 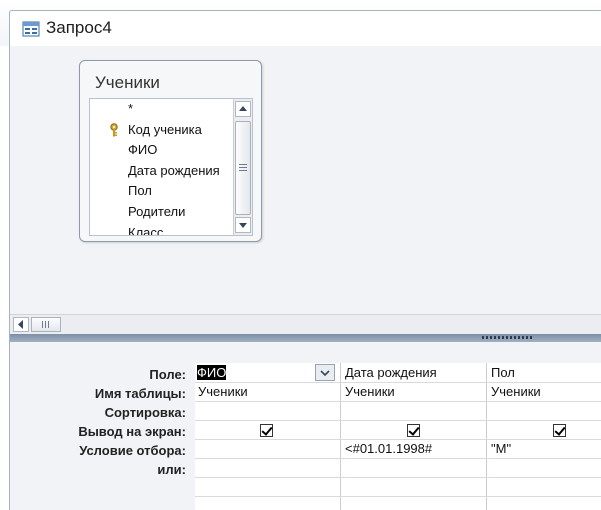 What do you see at coordinates (305, 324) in the screenshot?
I see `table-pane-hscrollbar` at bounding box center [305, 324].